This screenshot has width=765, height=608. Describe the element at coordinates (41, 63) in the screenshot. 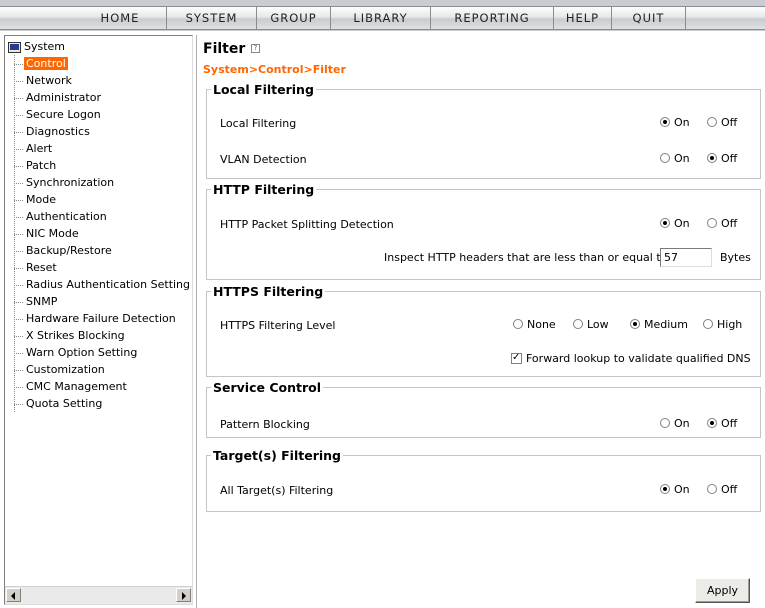

I see `sidebar-item-control: Control` at that location.